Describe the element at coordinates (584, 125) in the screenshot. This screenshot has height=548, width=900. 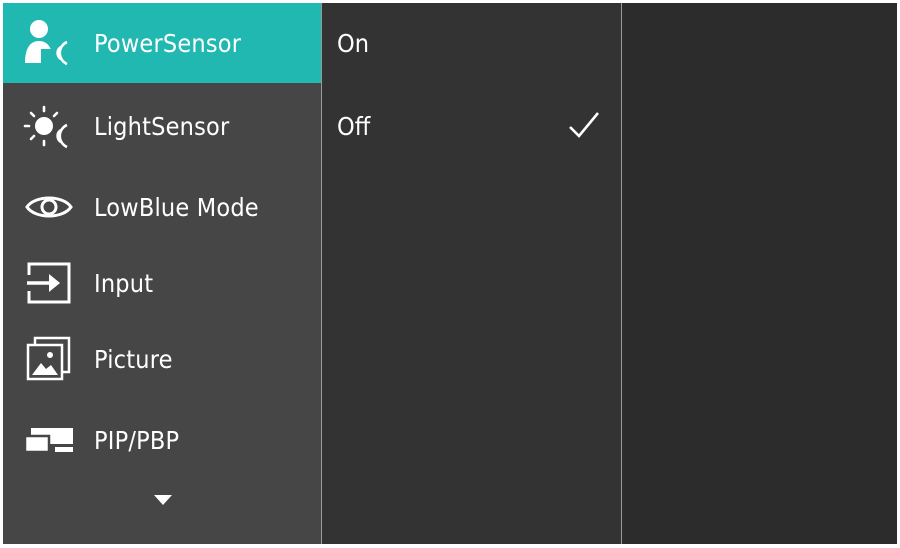
I see `checkmark-icon` at that location.